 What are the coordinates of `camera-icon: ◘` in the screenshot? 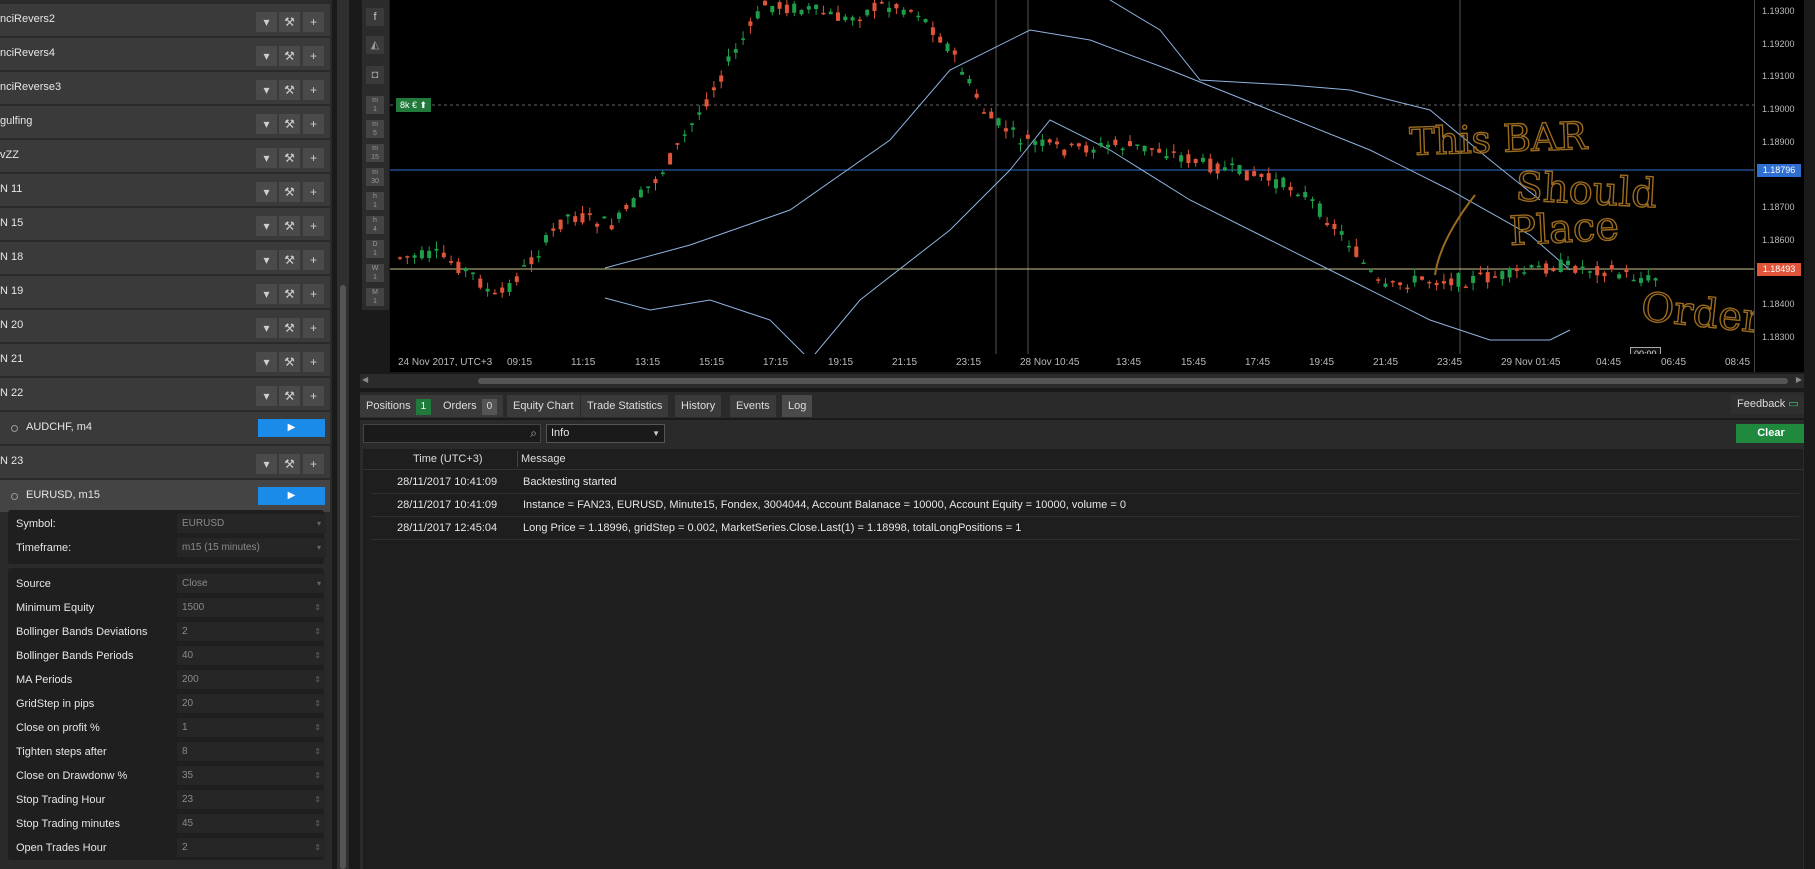 It's located at (375, 75).